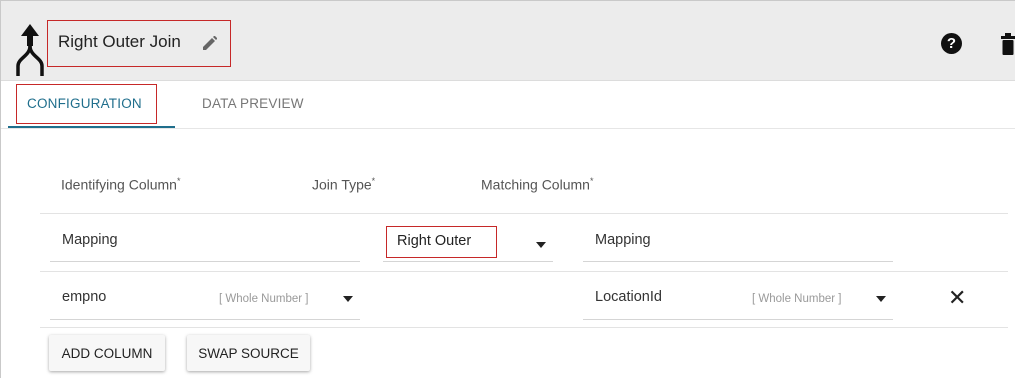 This screenshot has width=1016, height=379. What do you see at coordinates (957, 298) in the screenshot?
I see `close-icon: ✕` at bounding box center [957, 298].